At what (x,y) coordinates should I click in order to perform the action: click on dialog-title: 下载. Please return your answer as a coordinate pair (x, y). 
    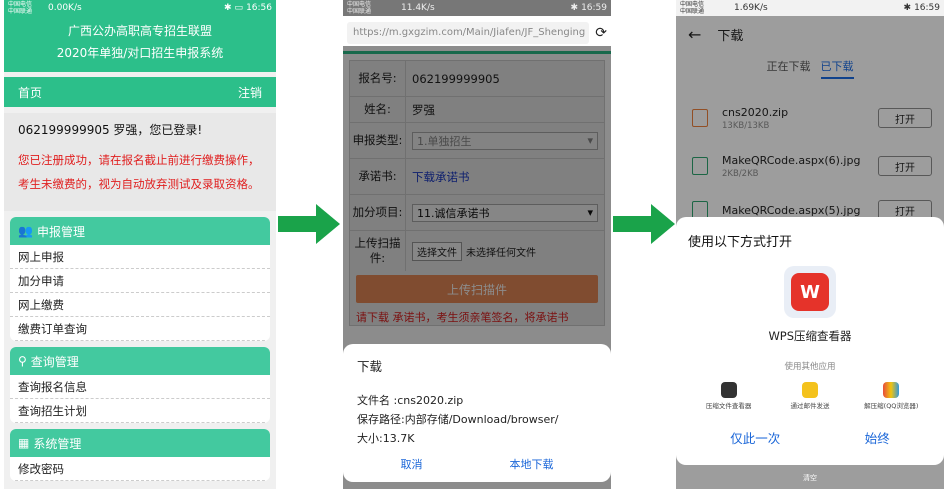
    Looking at the image, I should click on (370, 366).